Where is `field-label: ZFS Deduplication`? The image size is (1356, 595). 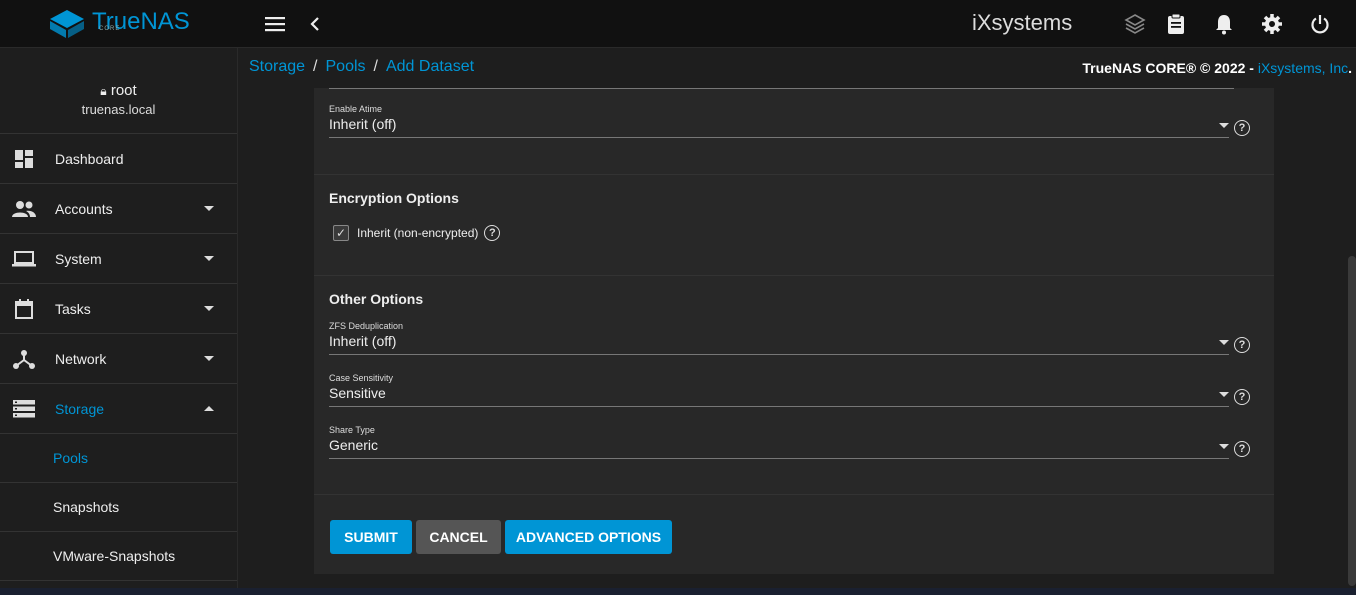
field-label: ZFS Deduplication is located at coordinates (366, 326).